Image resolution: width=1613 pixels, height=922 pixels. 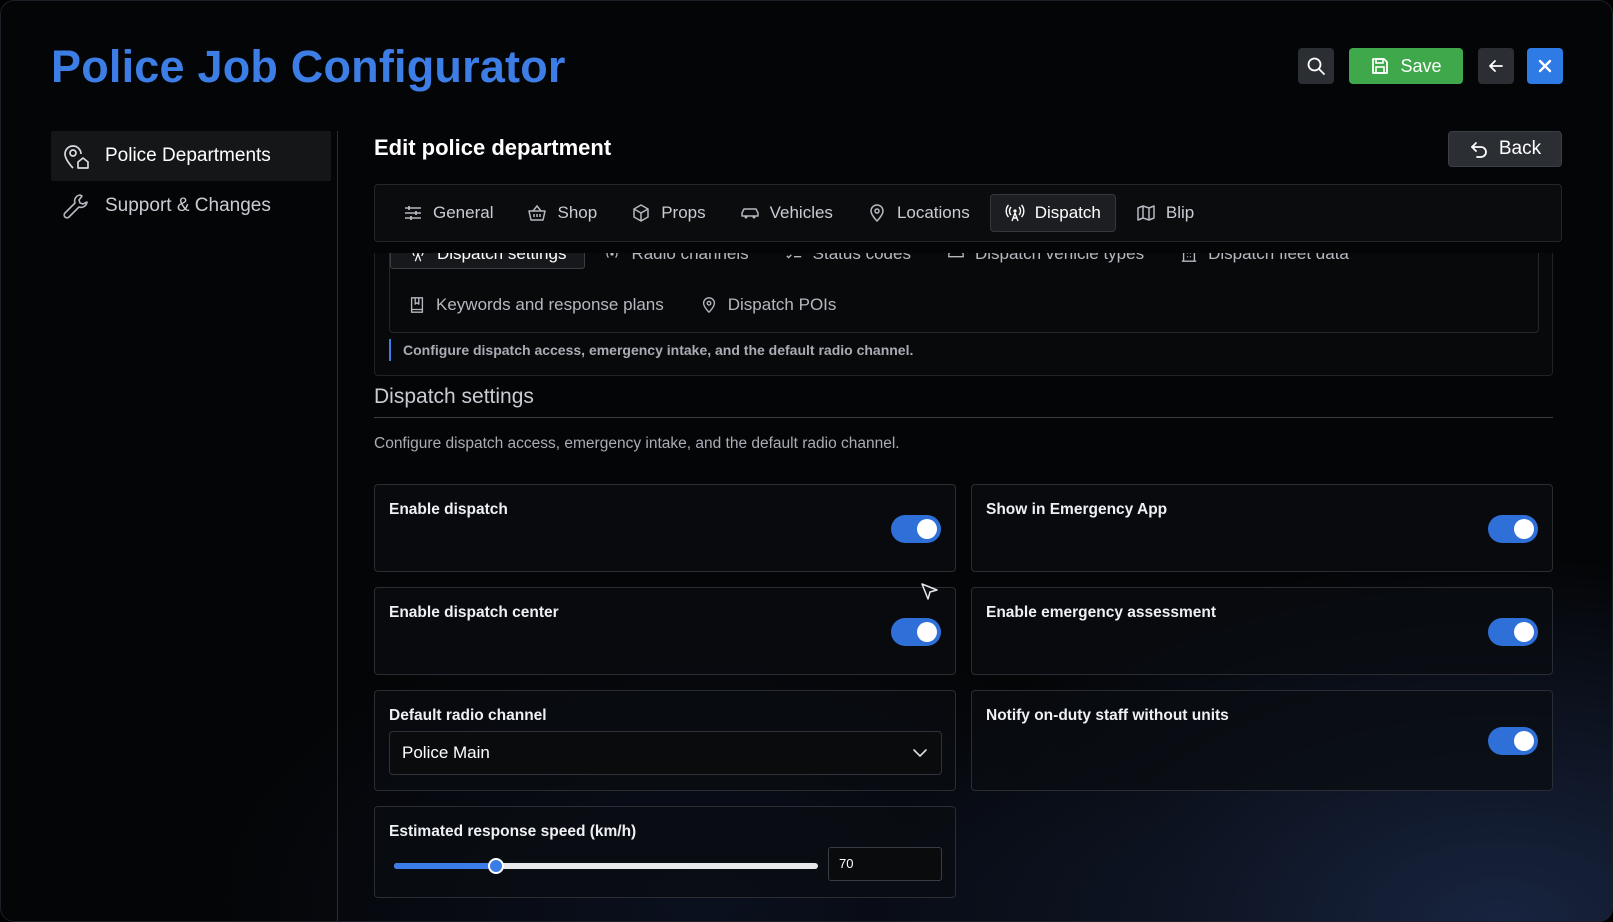 What do you see at coordinates (793, 256) in the screenshot?
I see `list-check-icon` at bounding box center [793, 256].